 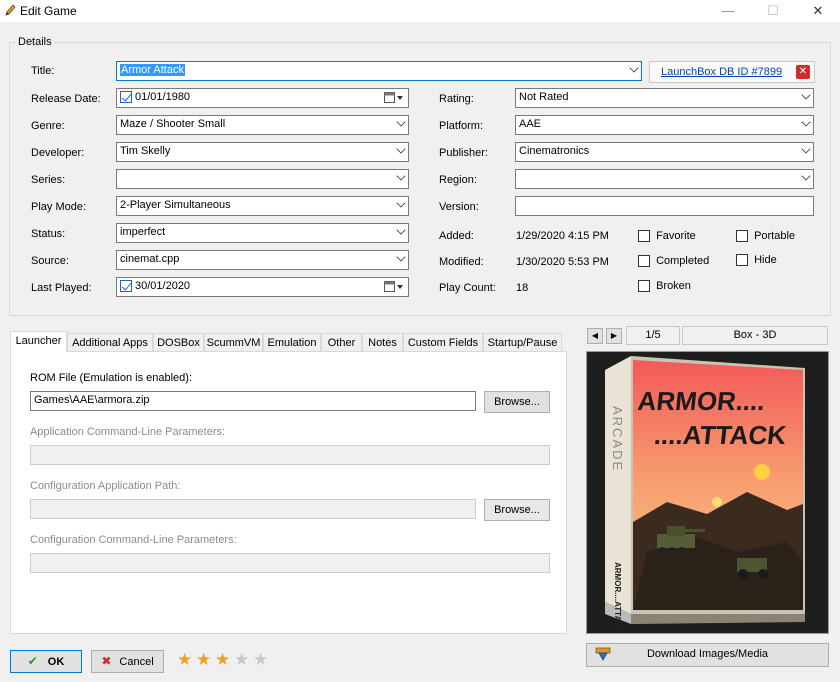 I want to click on source-label: Source:, so click(x=50, y=261).